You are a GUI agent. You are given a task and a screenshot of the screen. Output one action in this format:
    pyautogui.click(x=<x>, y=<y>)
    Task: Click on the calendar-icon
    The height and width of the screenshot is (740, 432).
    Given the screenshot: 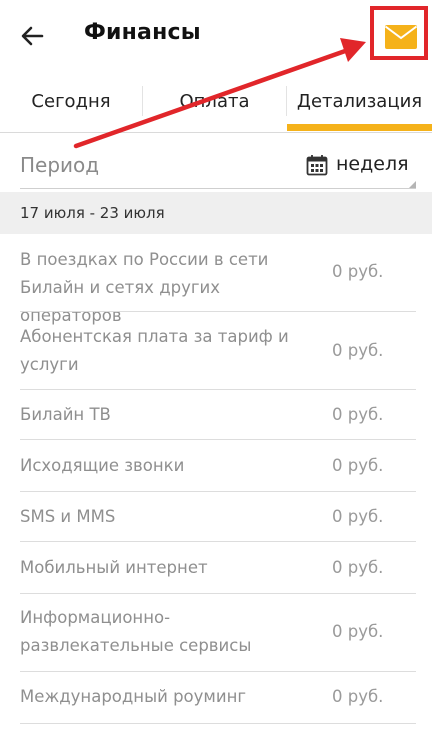 What is the action you would take?
    pyautogui.click(x=317, y=165)
    